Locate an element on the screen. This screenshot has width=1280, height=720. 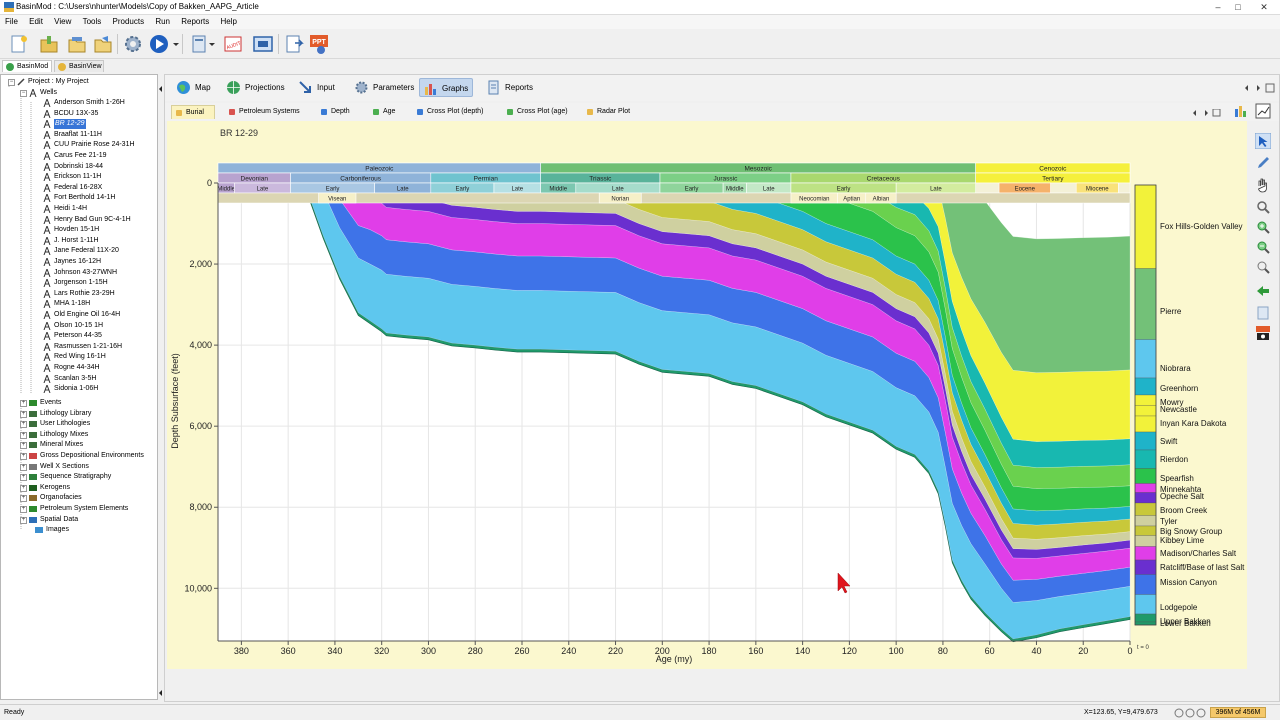
pointer-select-icon is located at coordinates (1263, 141).